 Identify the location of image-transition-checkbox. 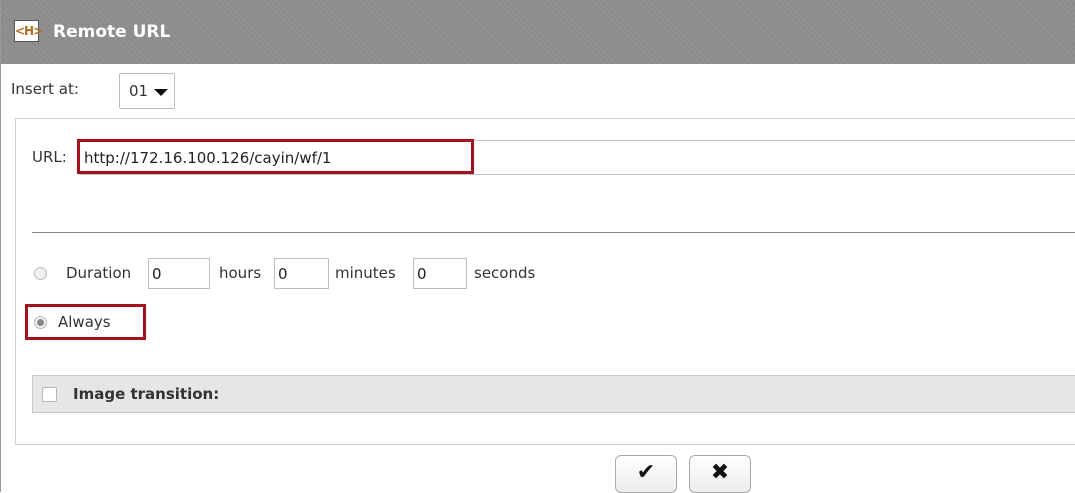
(49, 394).